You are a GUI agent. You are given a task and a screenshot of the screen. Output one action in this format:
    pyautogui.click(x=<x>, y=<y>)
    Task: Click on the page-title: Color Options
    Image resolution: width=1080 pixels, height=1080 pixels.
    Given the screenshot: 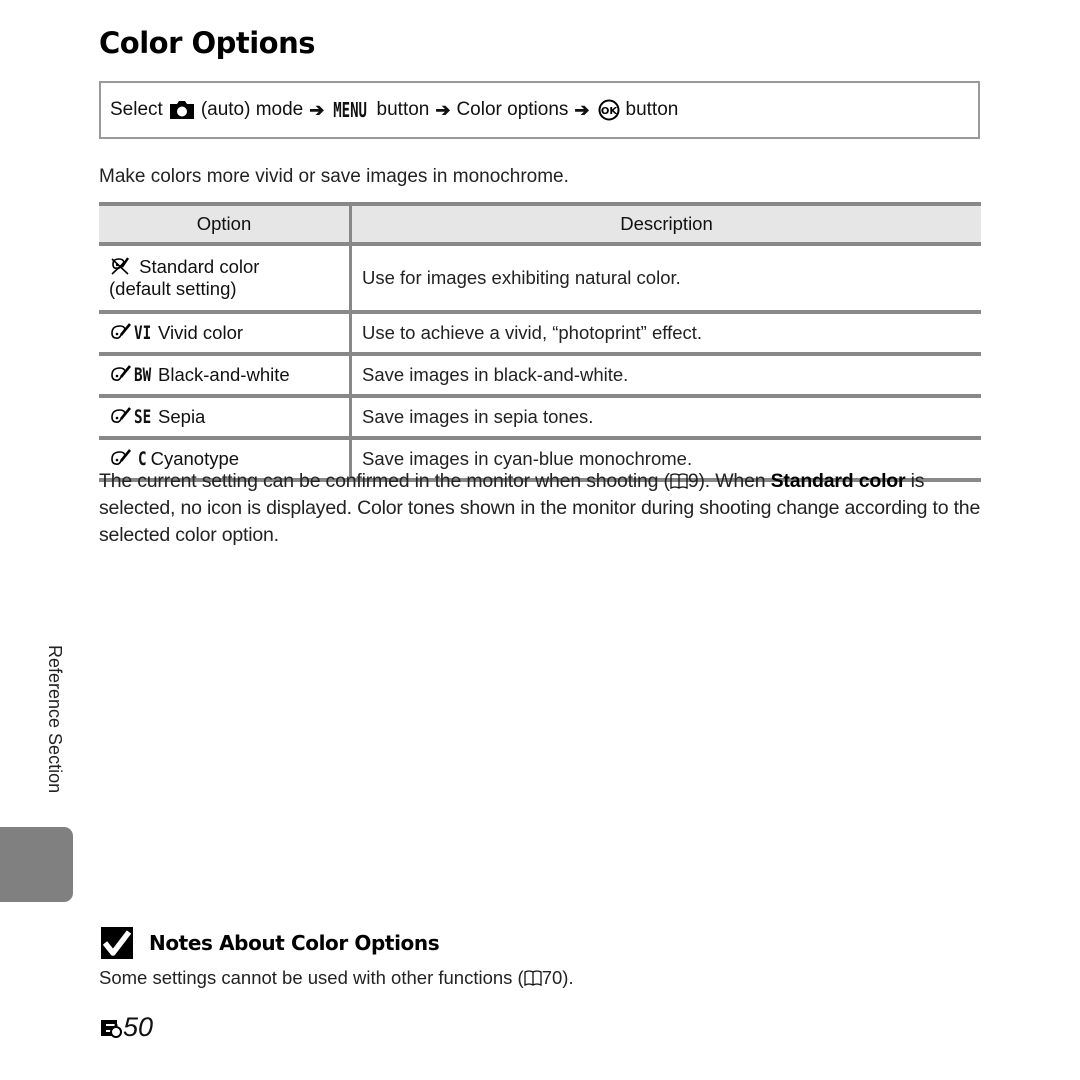 What is the action you would take?
    pyautogui.click(x=207, y=43)
    